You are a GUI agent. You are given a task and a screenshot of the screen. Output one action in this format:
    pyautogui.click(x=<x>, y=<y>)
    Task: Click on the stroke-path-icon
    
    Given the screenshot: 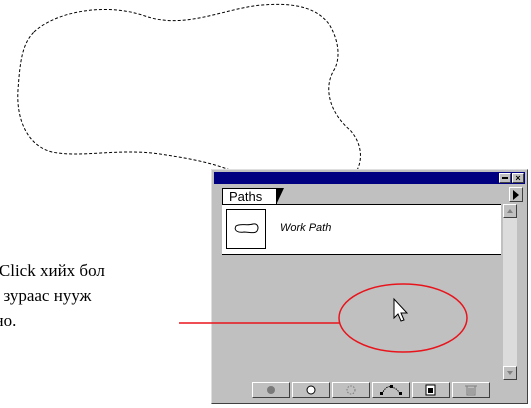 What is the action you would take?
    pyautogui.click(x=311, y=390)
    